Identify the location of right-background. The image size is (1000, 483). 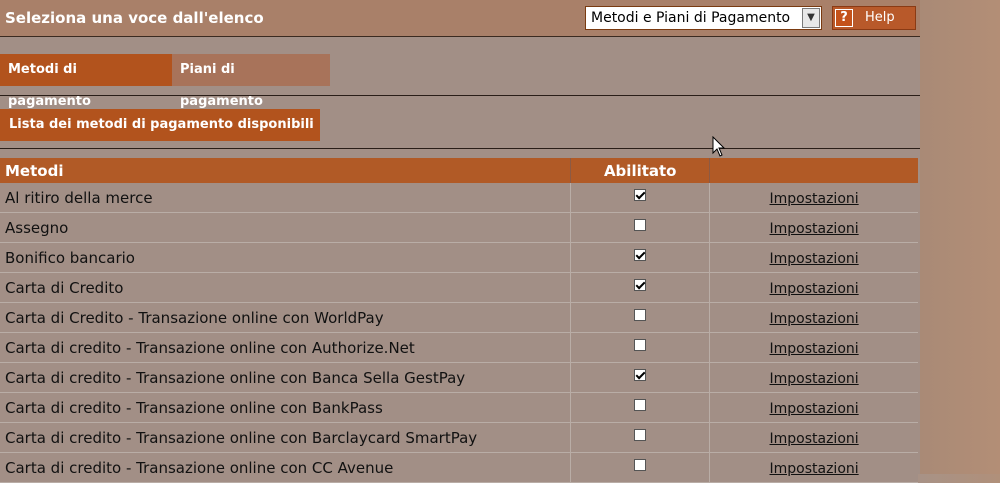
(960, 237).